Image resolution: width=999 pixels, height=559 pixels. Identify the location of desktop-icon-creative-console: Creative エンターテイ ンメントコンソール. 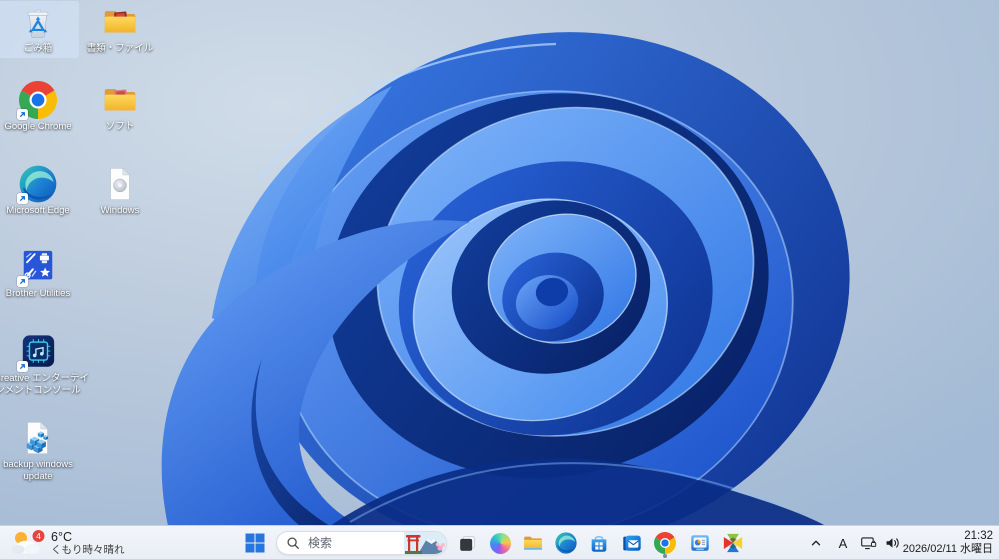
(45, 365).